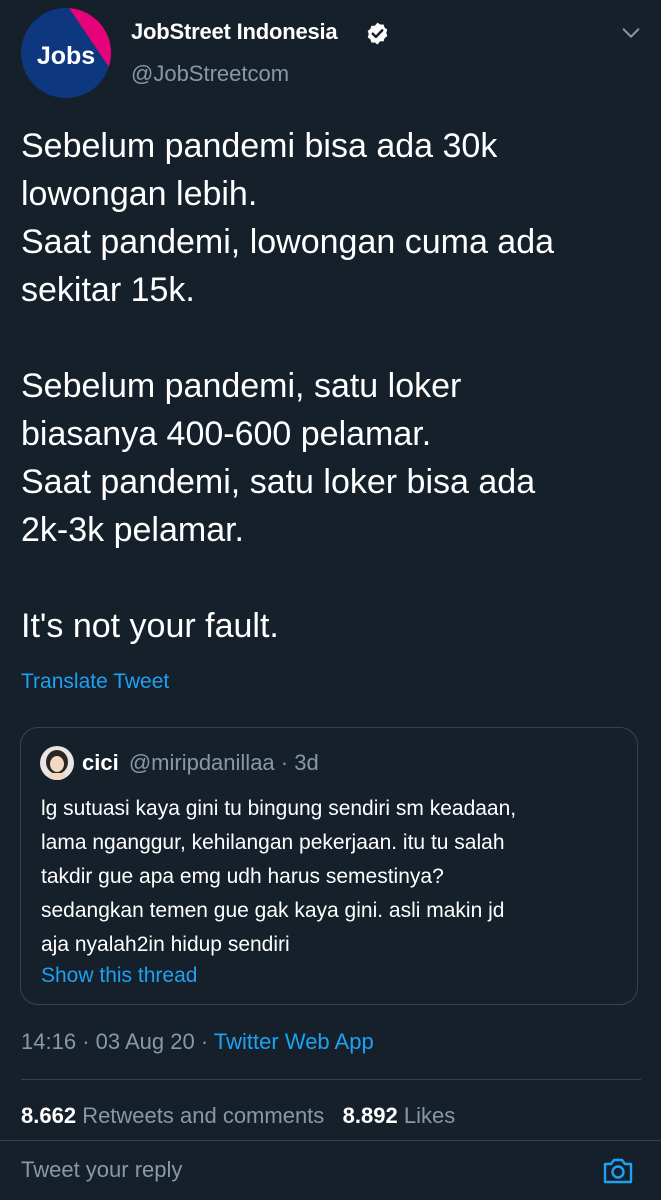 This screenshot has width=661, height=1200. Describe the element at coordinates (631, 33) in the screenshot. I see `chevron-down-icon` at that location.